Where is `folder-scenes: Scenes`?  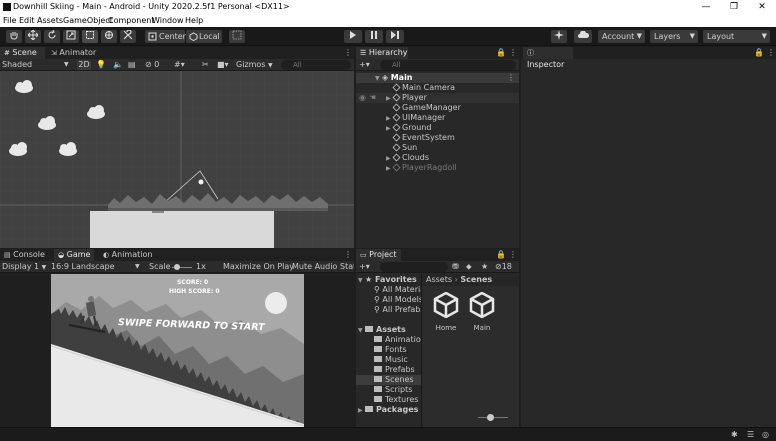
folder-scenes: Scenes is located at coordinates (388, 380).